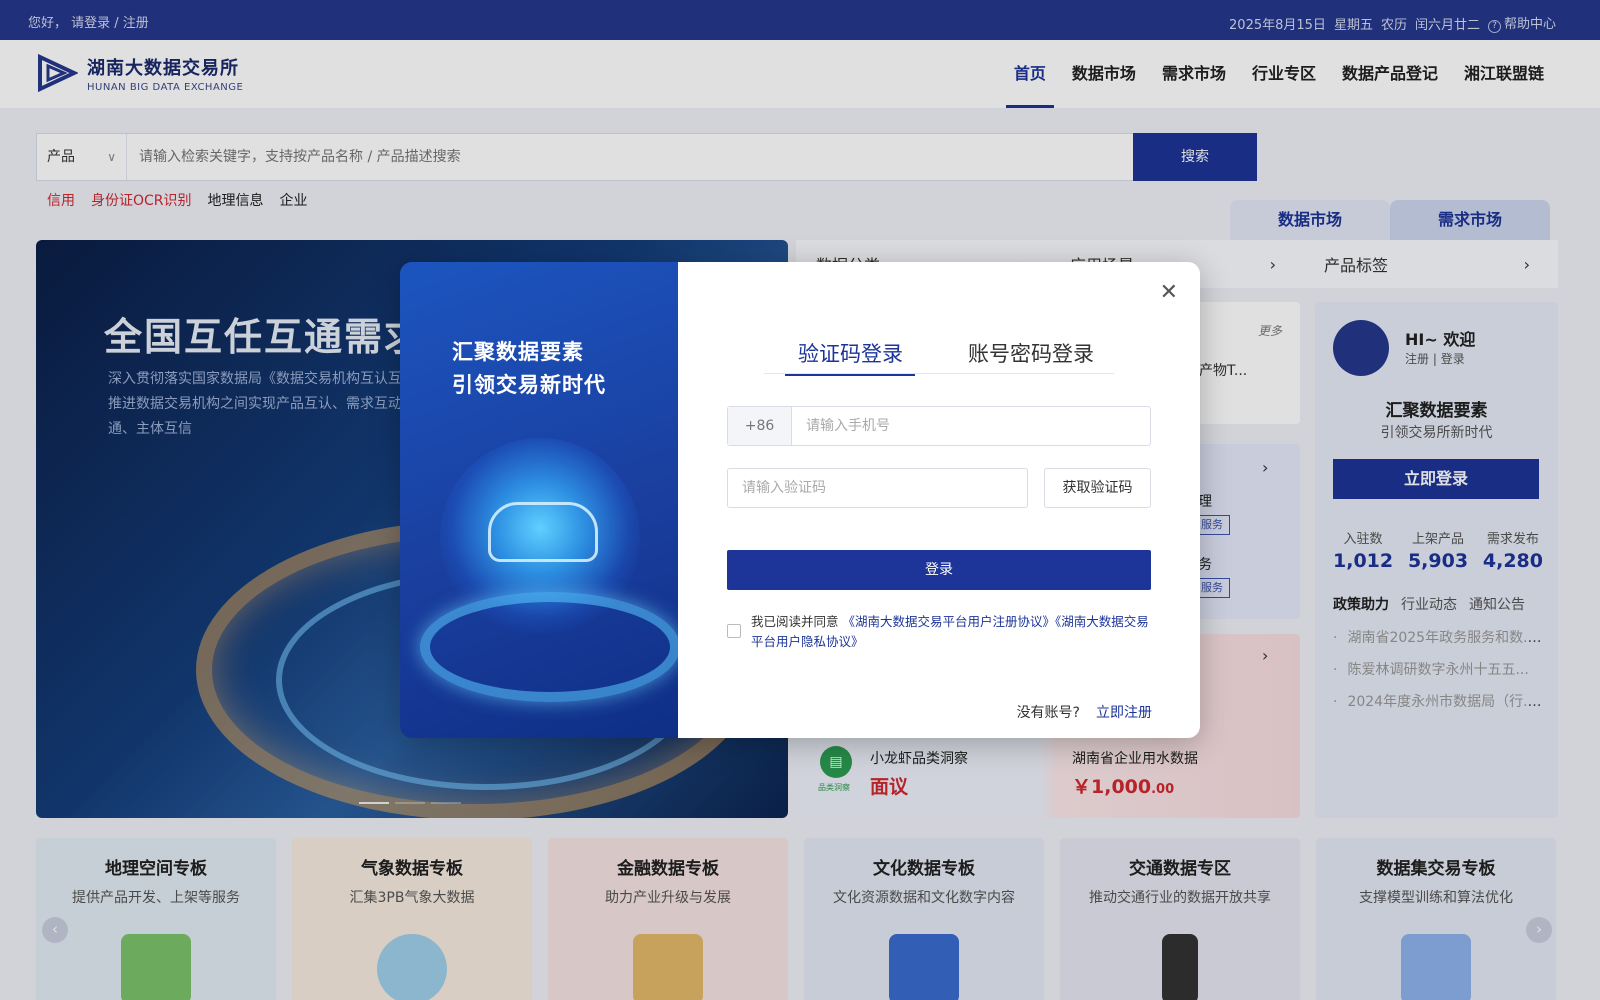 The image size is (1600, 1000). What do you see at coordinates (939, 357) in the screenshot?
I see `login-tabs: 验证码登录 账号密码登录` at bounding box center [939, 357].